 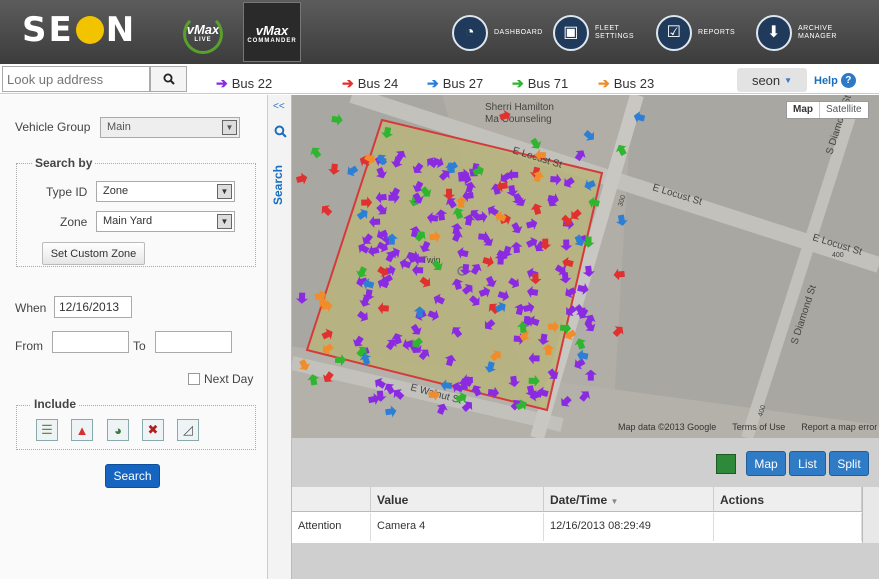 I want to click on view-list-button: List, so click(x=807, y=463).